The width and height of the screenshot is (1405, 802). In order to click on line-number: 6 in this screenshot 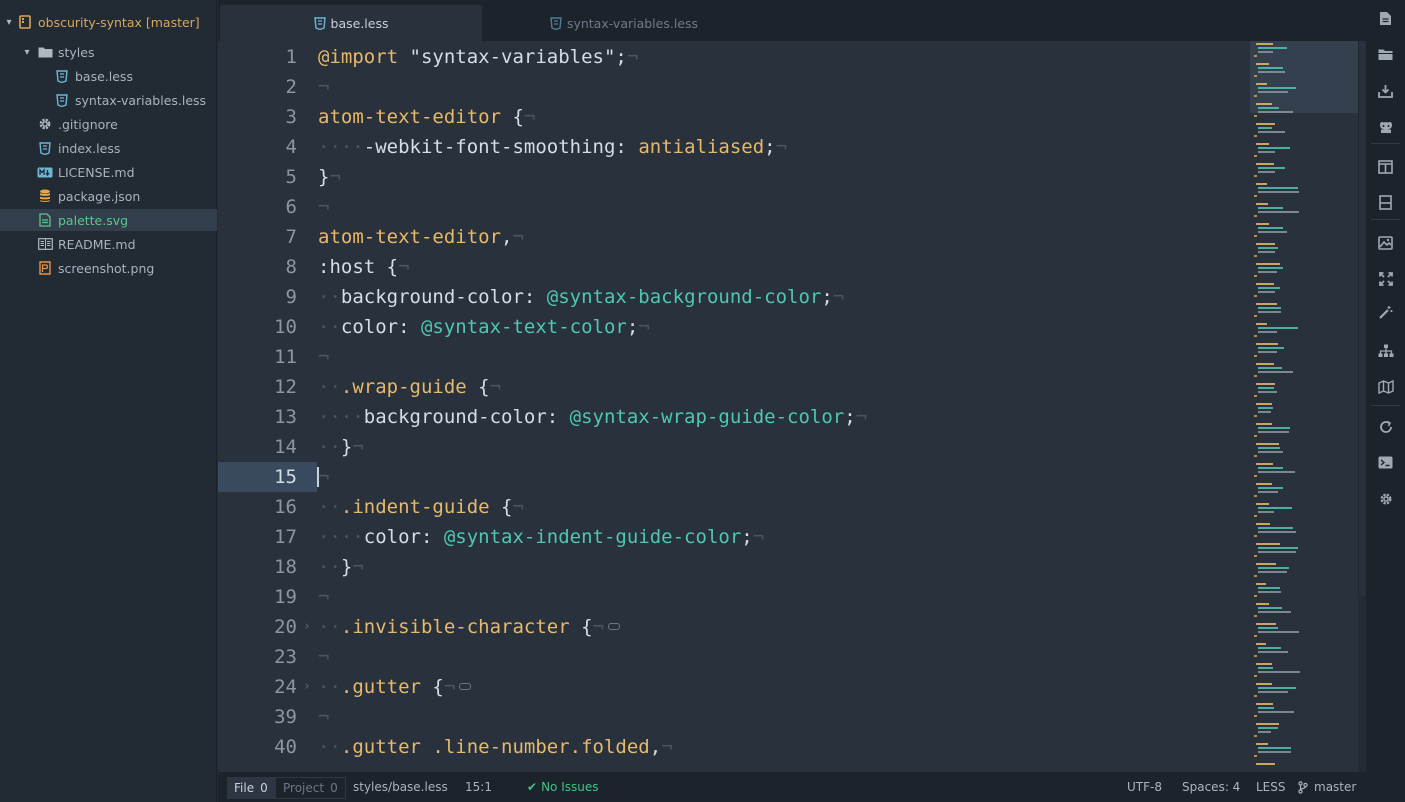, I will do `click(257, 207)`.